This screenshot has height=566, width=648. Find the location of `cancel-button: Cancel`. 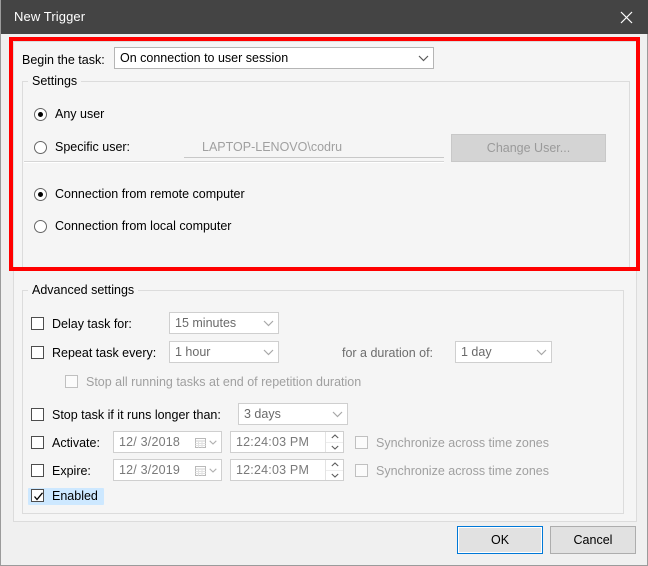

cancel-button: Cancel is located at coordinates (593, 540).